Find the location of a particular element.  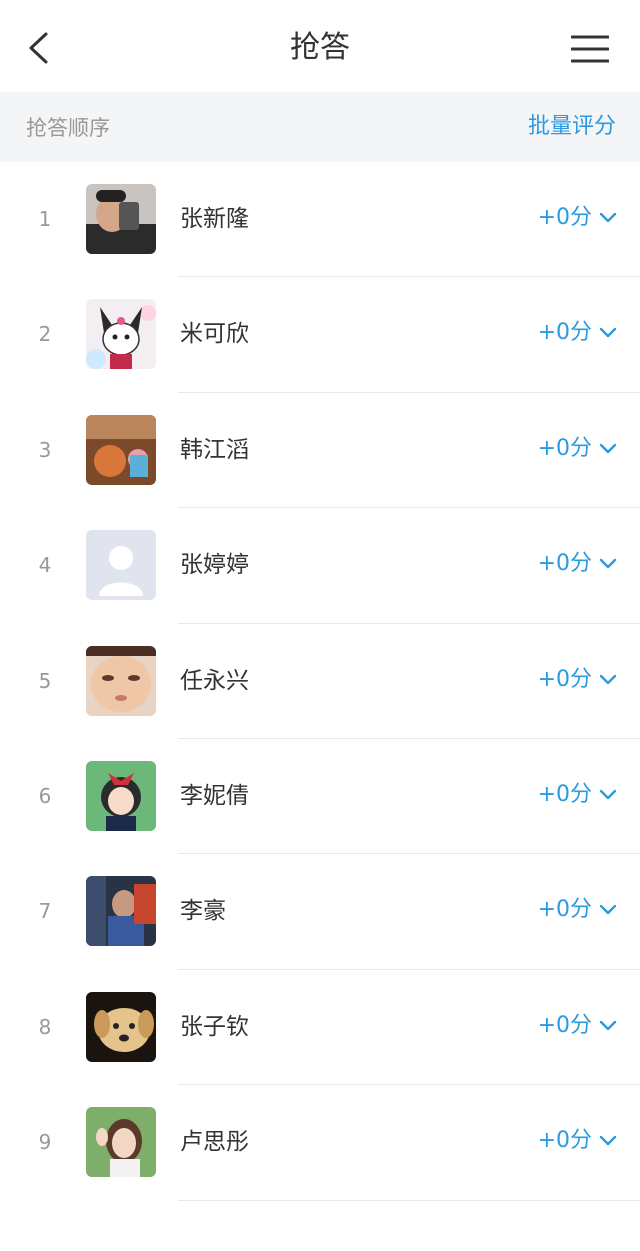

top-nav-bar: 抢答 is located at coordinates (320, 46).